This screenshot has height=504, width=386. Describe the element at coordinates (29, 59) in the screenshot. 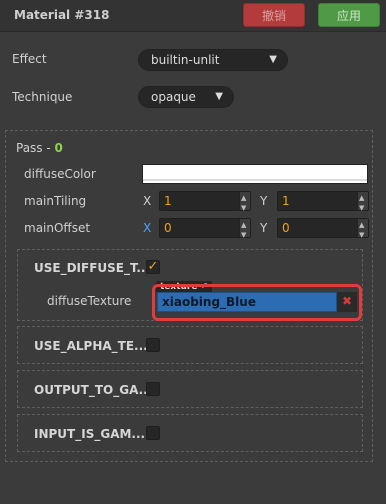

I see `effect-label: Effect` at that location.